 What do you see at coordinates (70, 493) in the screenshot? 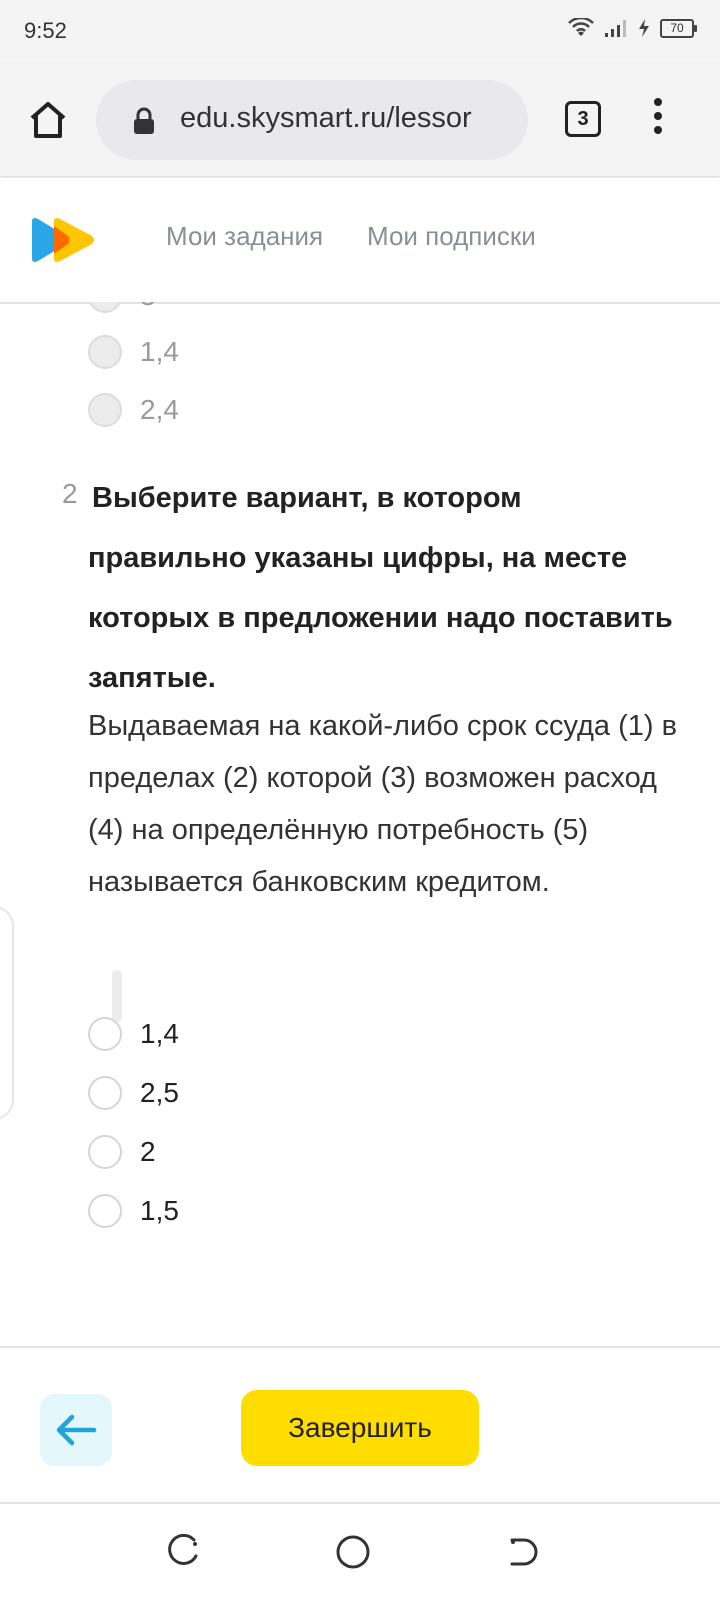
I see `question-number: 2` at bounding box center [70, 493].